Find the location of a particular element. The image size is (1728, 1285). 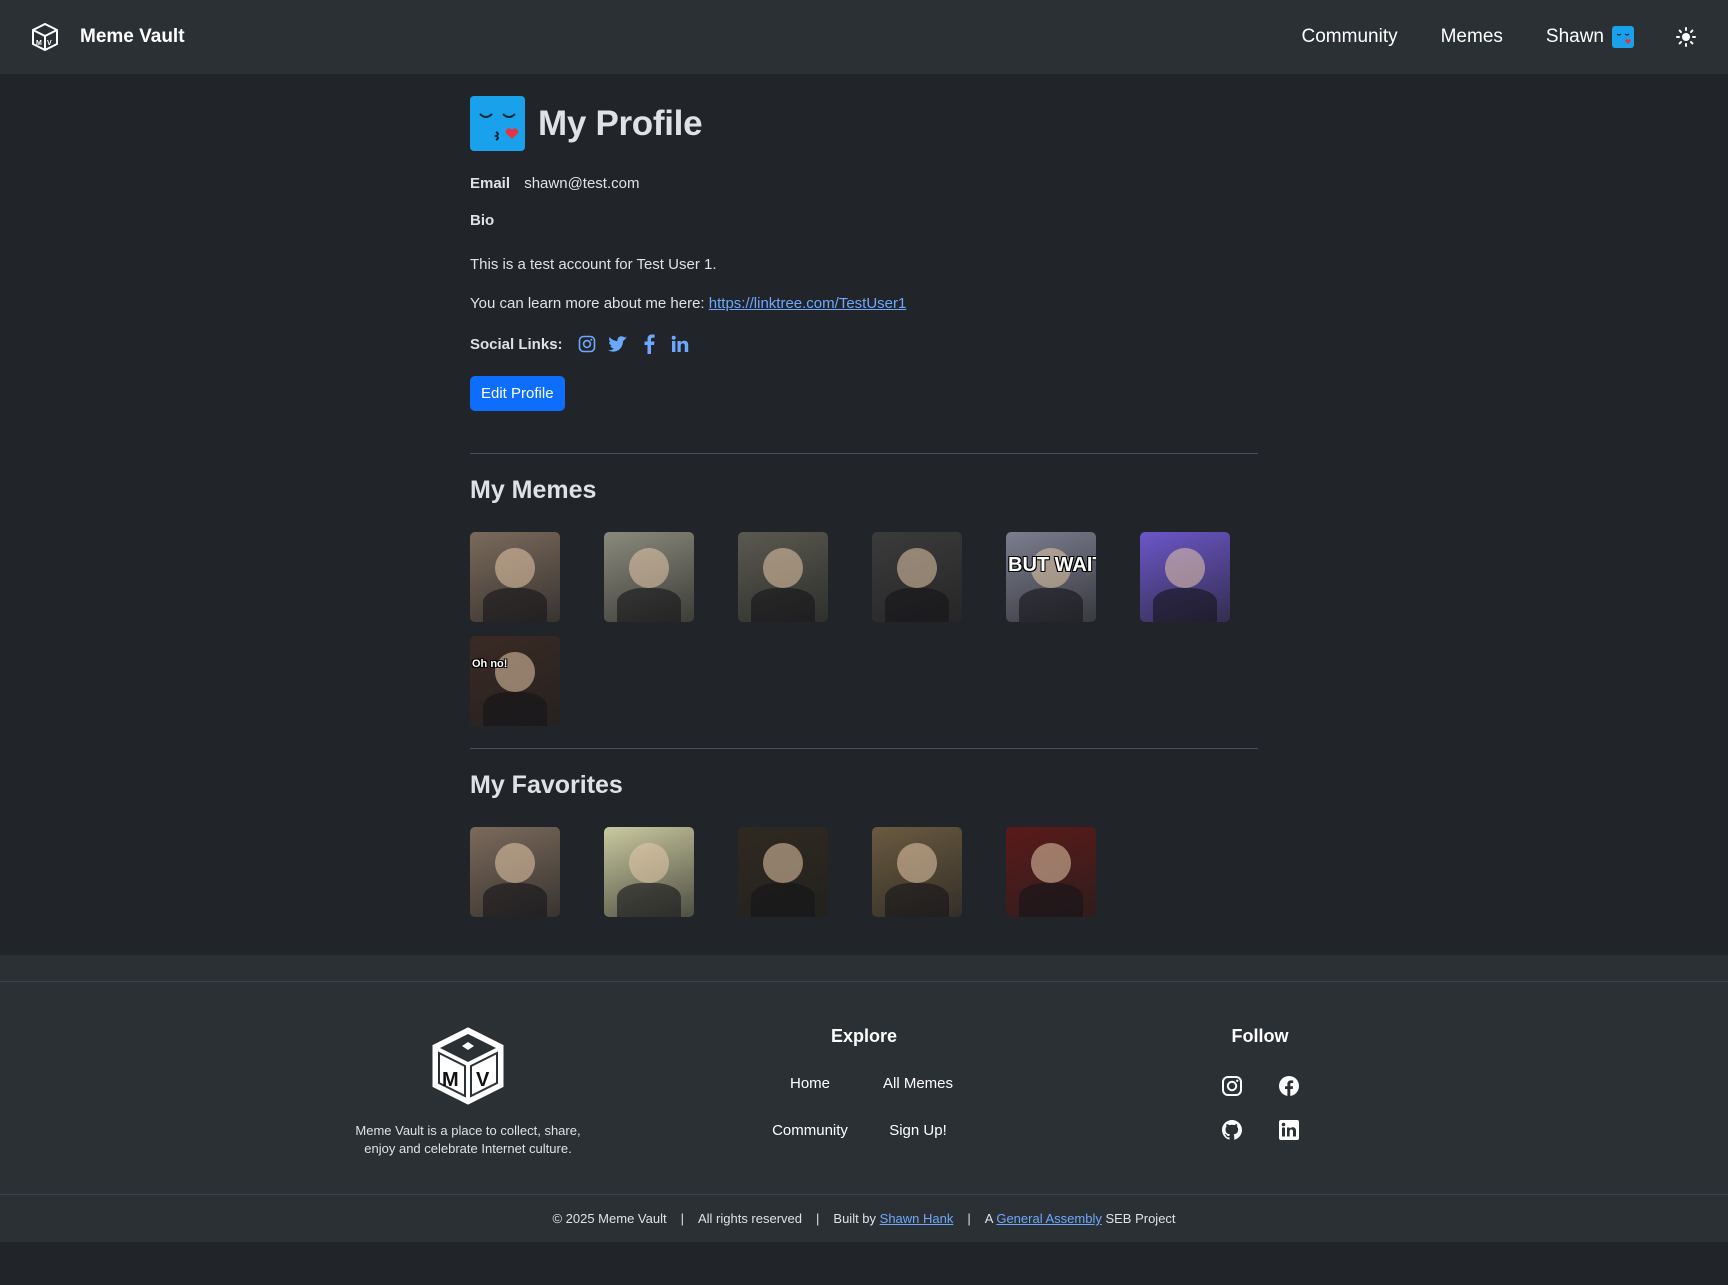

meme-caption: Oh no! is located at coordinates (490, 664).